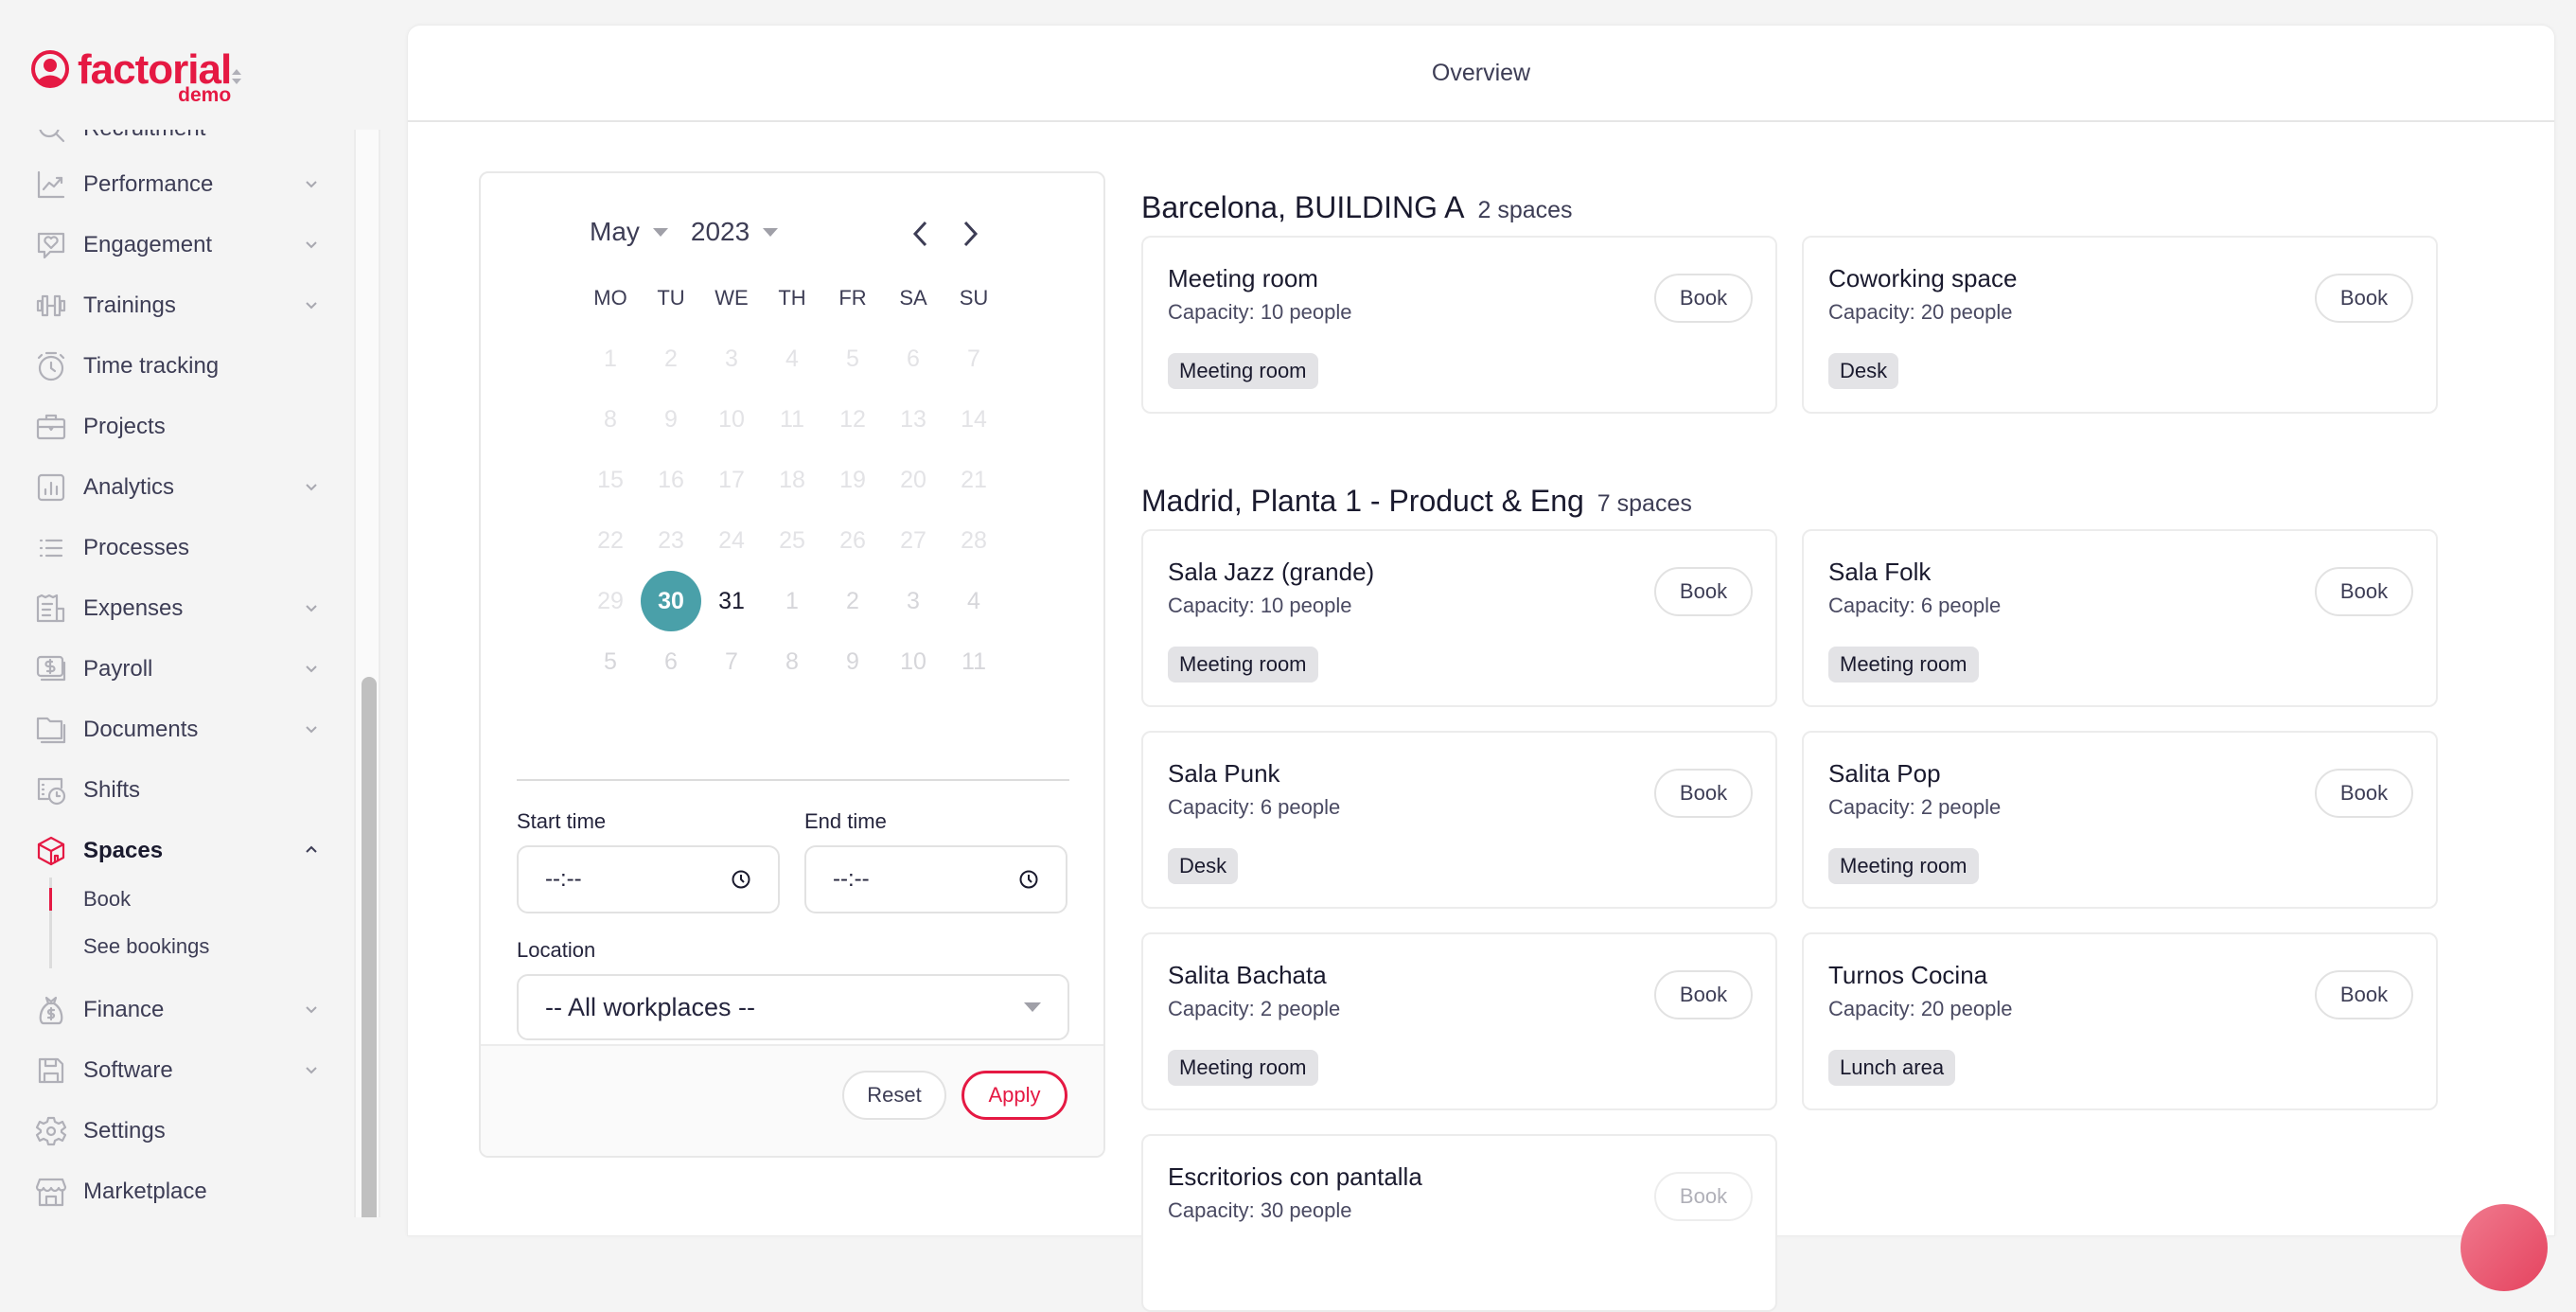 This screenshot has width=2576, height=1312. Describe the element at coordinates (793, 780) in the screenshot. I see `divider` at that location.